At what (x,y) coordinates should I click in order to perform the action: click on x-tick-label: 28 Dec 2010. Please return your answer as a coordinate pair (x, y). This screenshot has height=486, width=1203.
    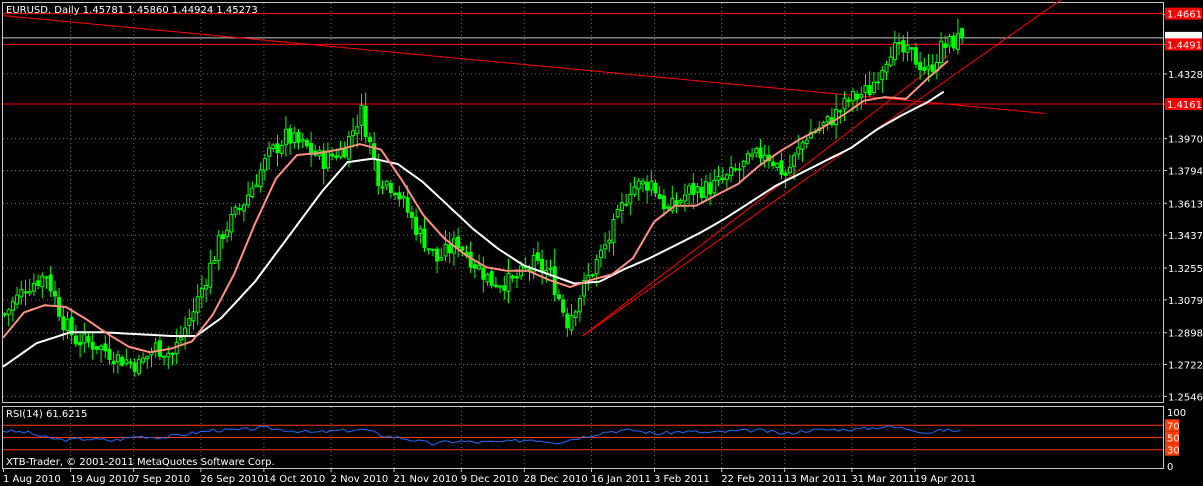
    Looking at the image, I should click on (556, 479).